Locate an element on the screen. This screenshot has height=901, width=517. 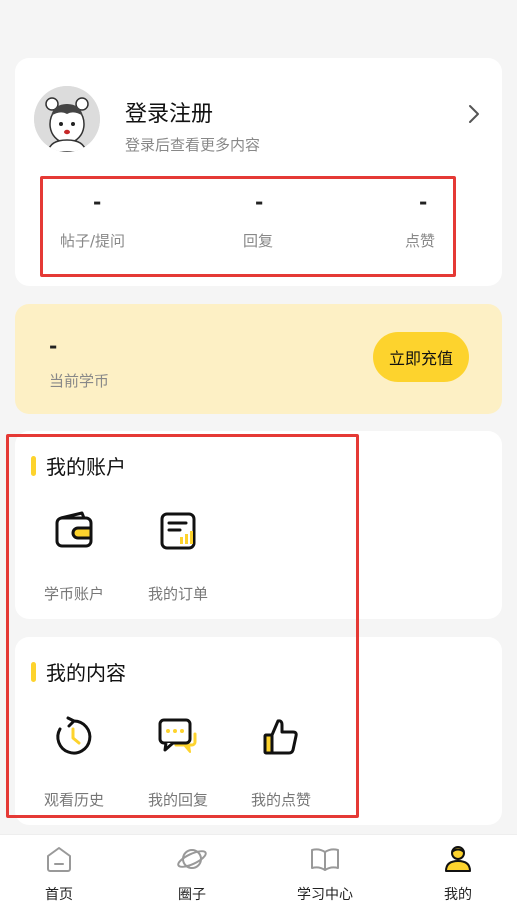
reply-icon is located at coordinates (177, 735).